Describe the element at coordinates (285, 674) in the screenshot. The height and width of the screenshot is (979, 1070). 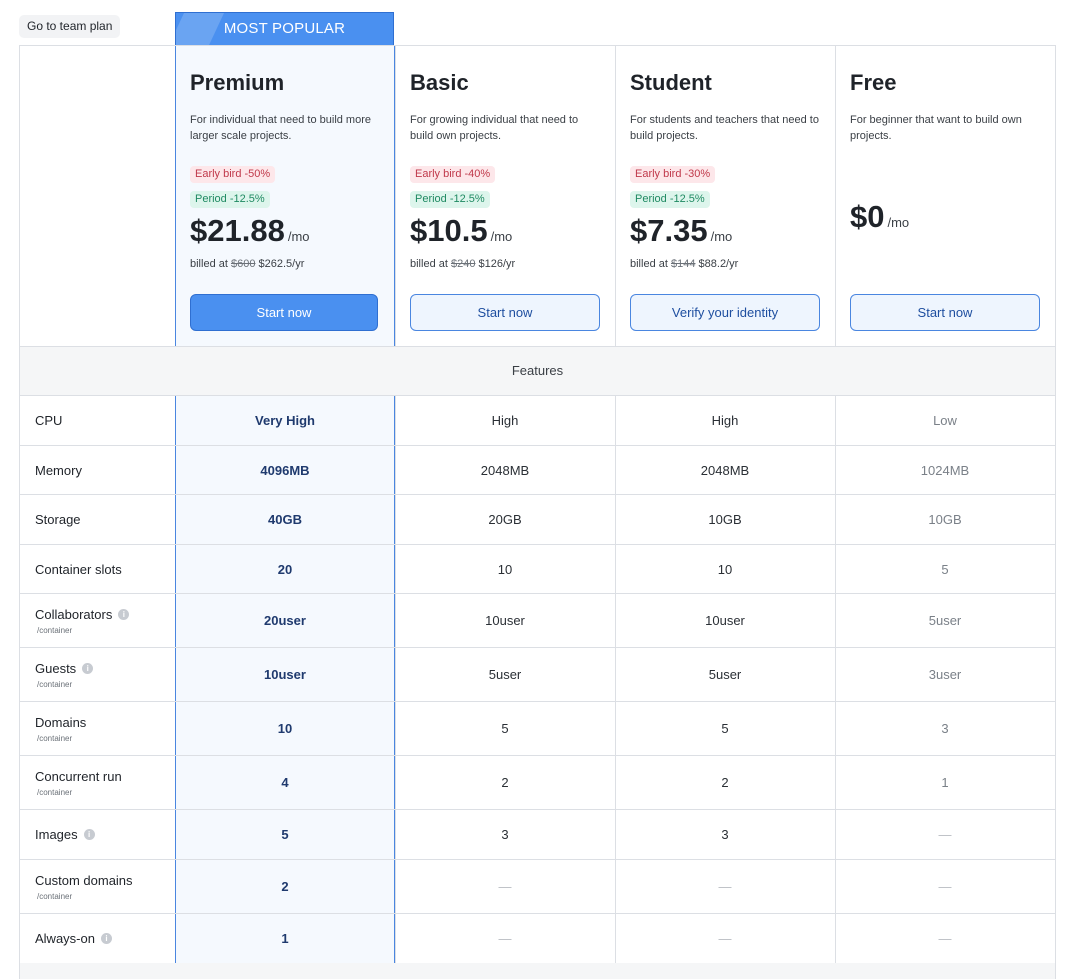
I see `premium-value: 10user` at that location.